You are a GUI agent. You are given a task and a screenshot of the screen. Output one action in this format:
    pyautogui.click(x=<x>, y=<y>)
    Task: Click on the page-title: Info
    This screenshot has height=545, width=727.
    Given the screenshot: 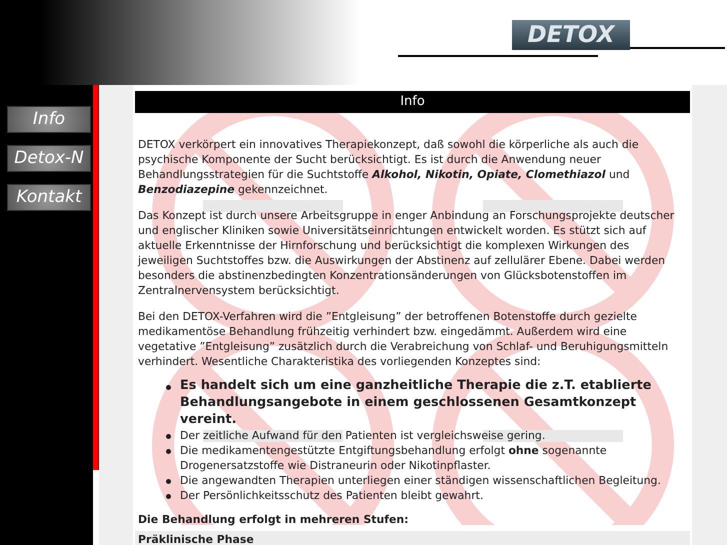 What is the action you would take?
    pyautogui.click(x=412, y=102)
    